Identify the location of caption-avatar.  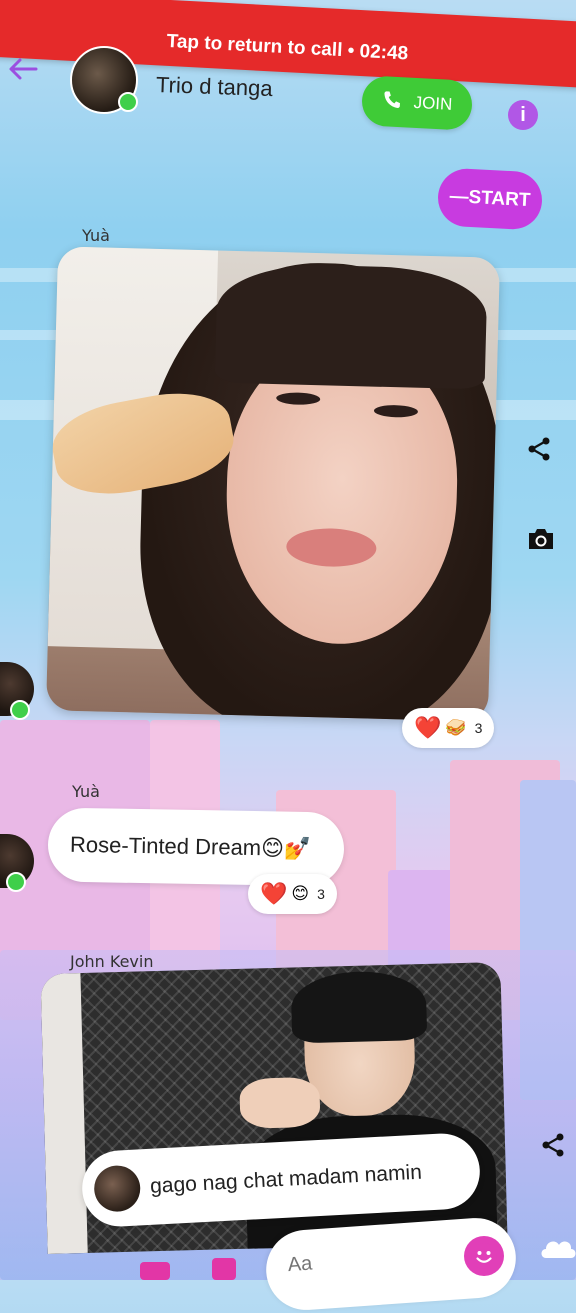
(117, 1188).